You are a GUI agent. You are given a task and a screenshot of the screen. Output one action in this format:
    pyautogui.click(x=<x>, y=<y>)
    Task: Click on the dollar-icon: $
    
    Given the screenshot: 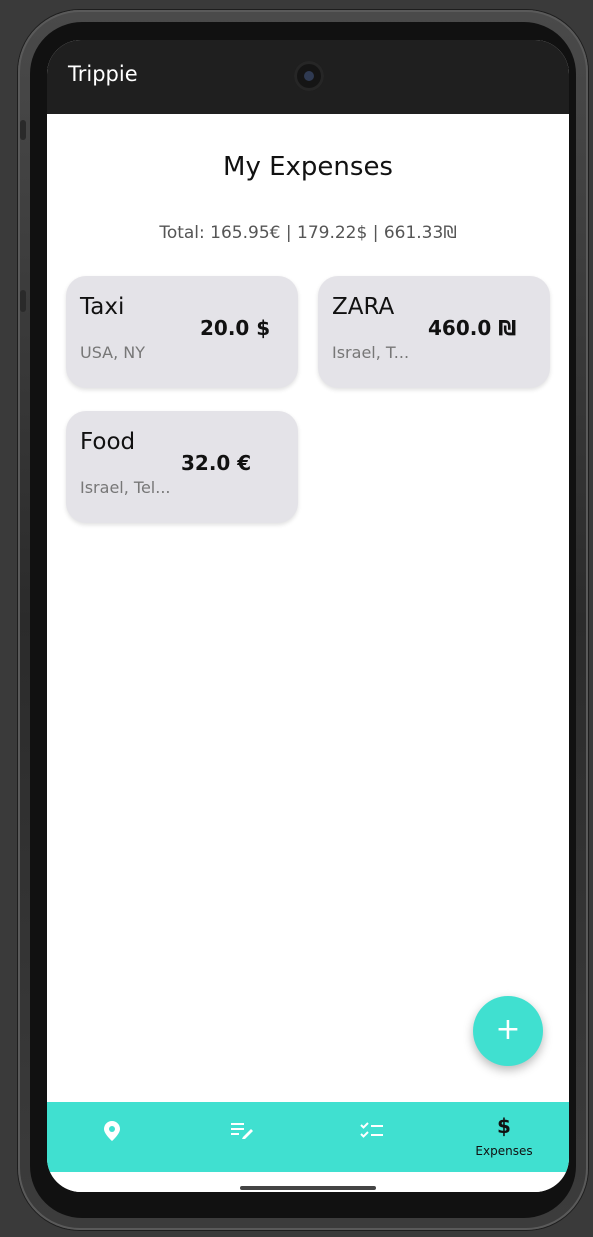 What is the action you would take?
    pyautogui.click(x=504, y=1126)
    